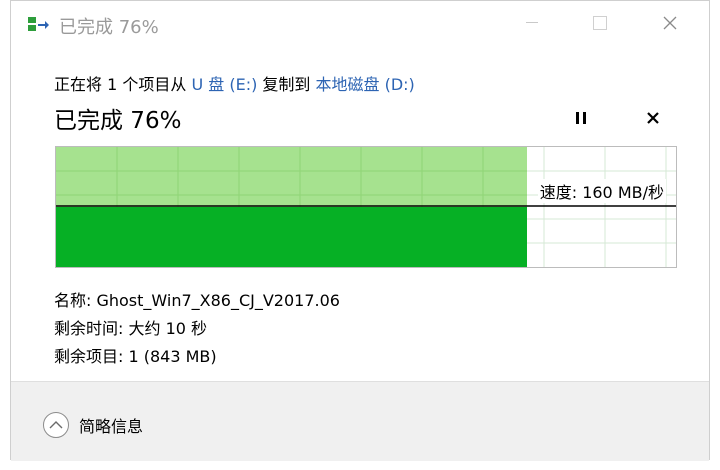 Image resolution: width=720 pixels, height=470 pixels. I want to click on maximize-icon, so click(600, 23).